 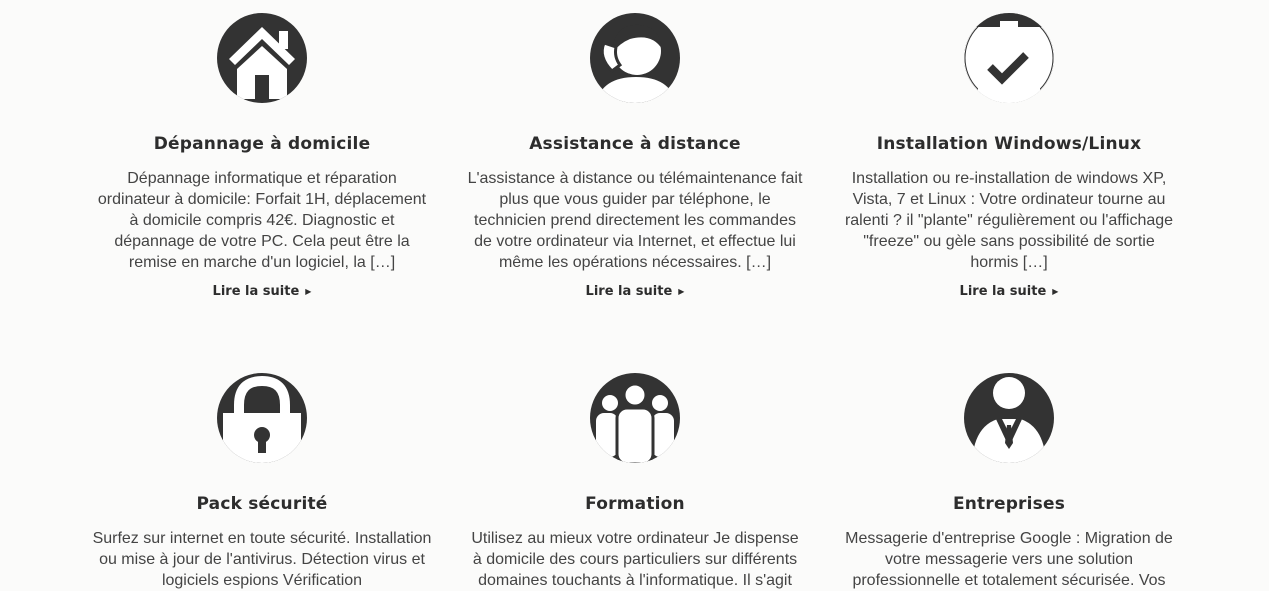 I want to click on padlock-icon, so click(x=262, y=418).